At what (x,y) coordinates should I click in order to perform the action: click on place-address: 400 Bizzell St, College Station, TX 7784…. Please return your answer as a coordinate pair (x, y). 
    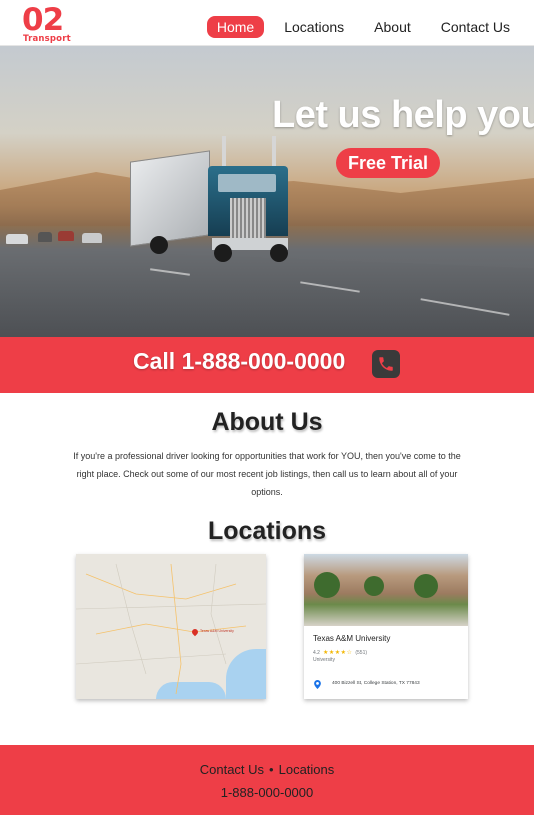
    Looking at the image, I should click on (376, 683).